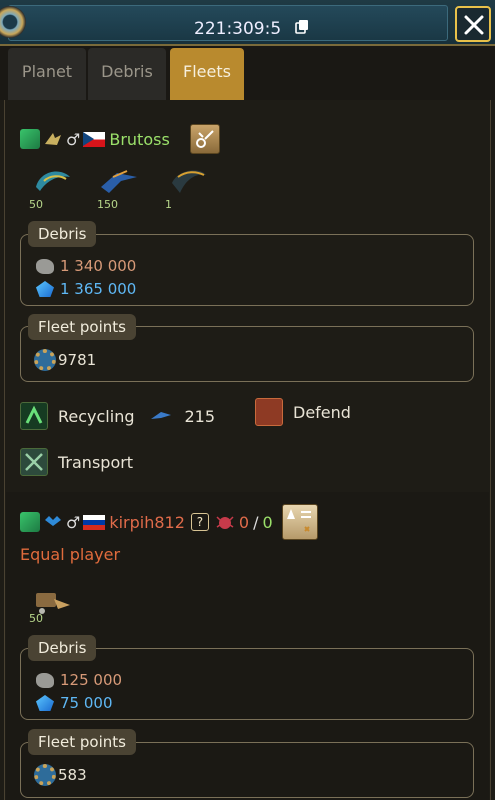 This screenshot has width=495, height=800. What do you see at coordinates (107, 204) in the screenshot?
I see `ship-count: 150` at bounding box center [107, 204].